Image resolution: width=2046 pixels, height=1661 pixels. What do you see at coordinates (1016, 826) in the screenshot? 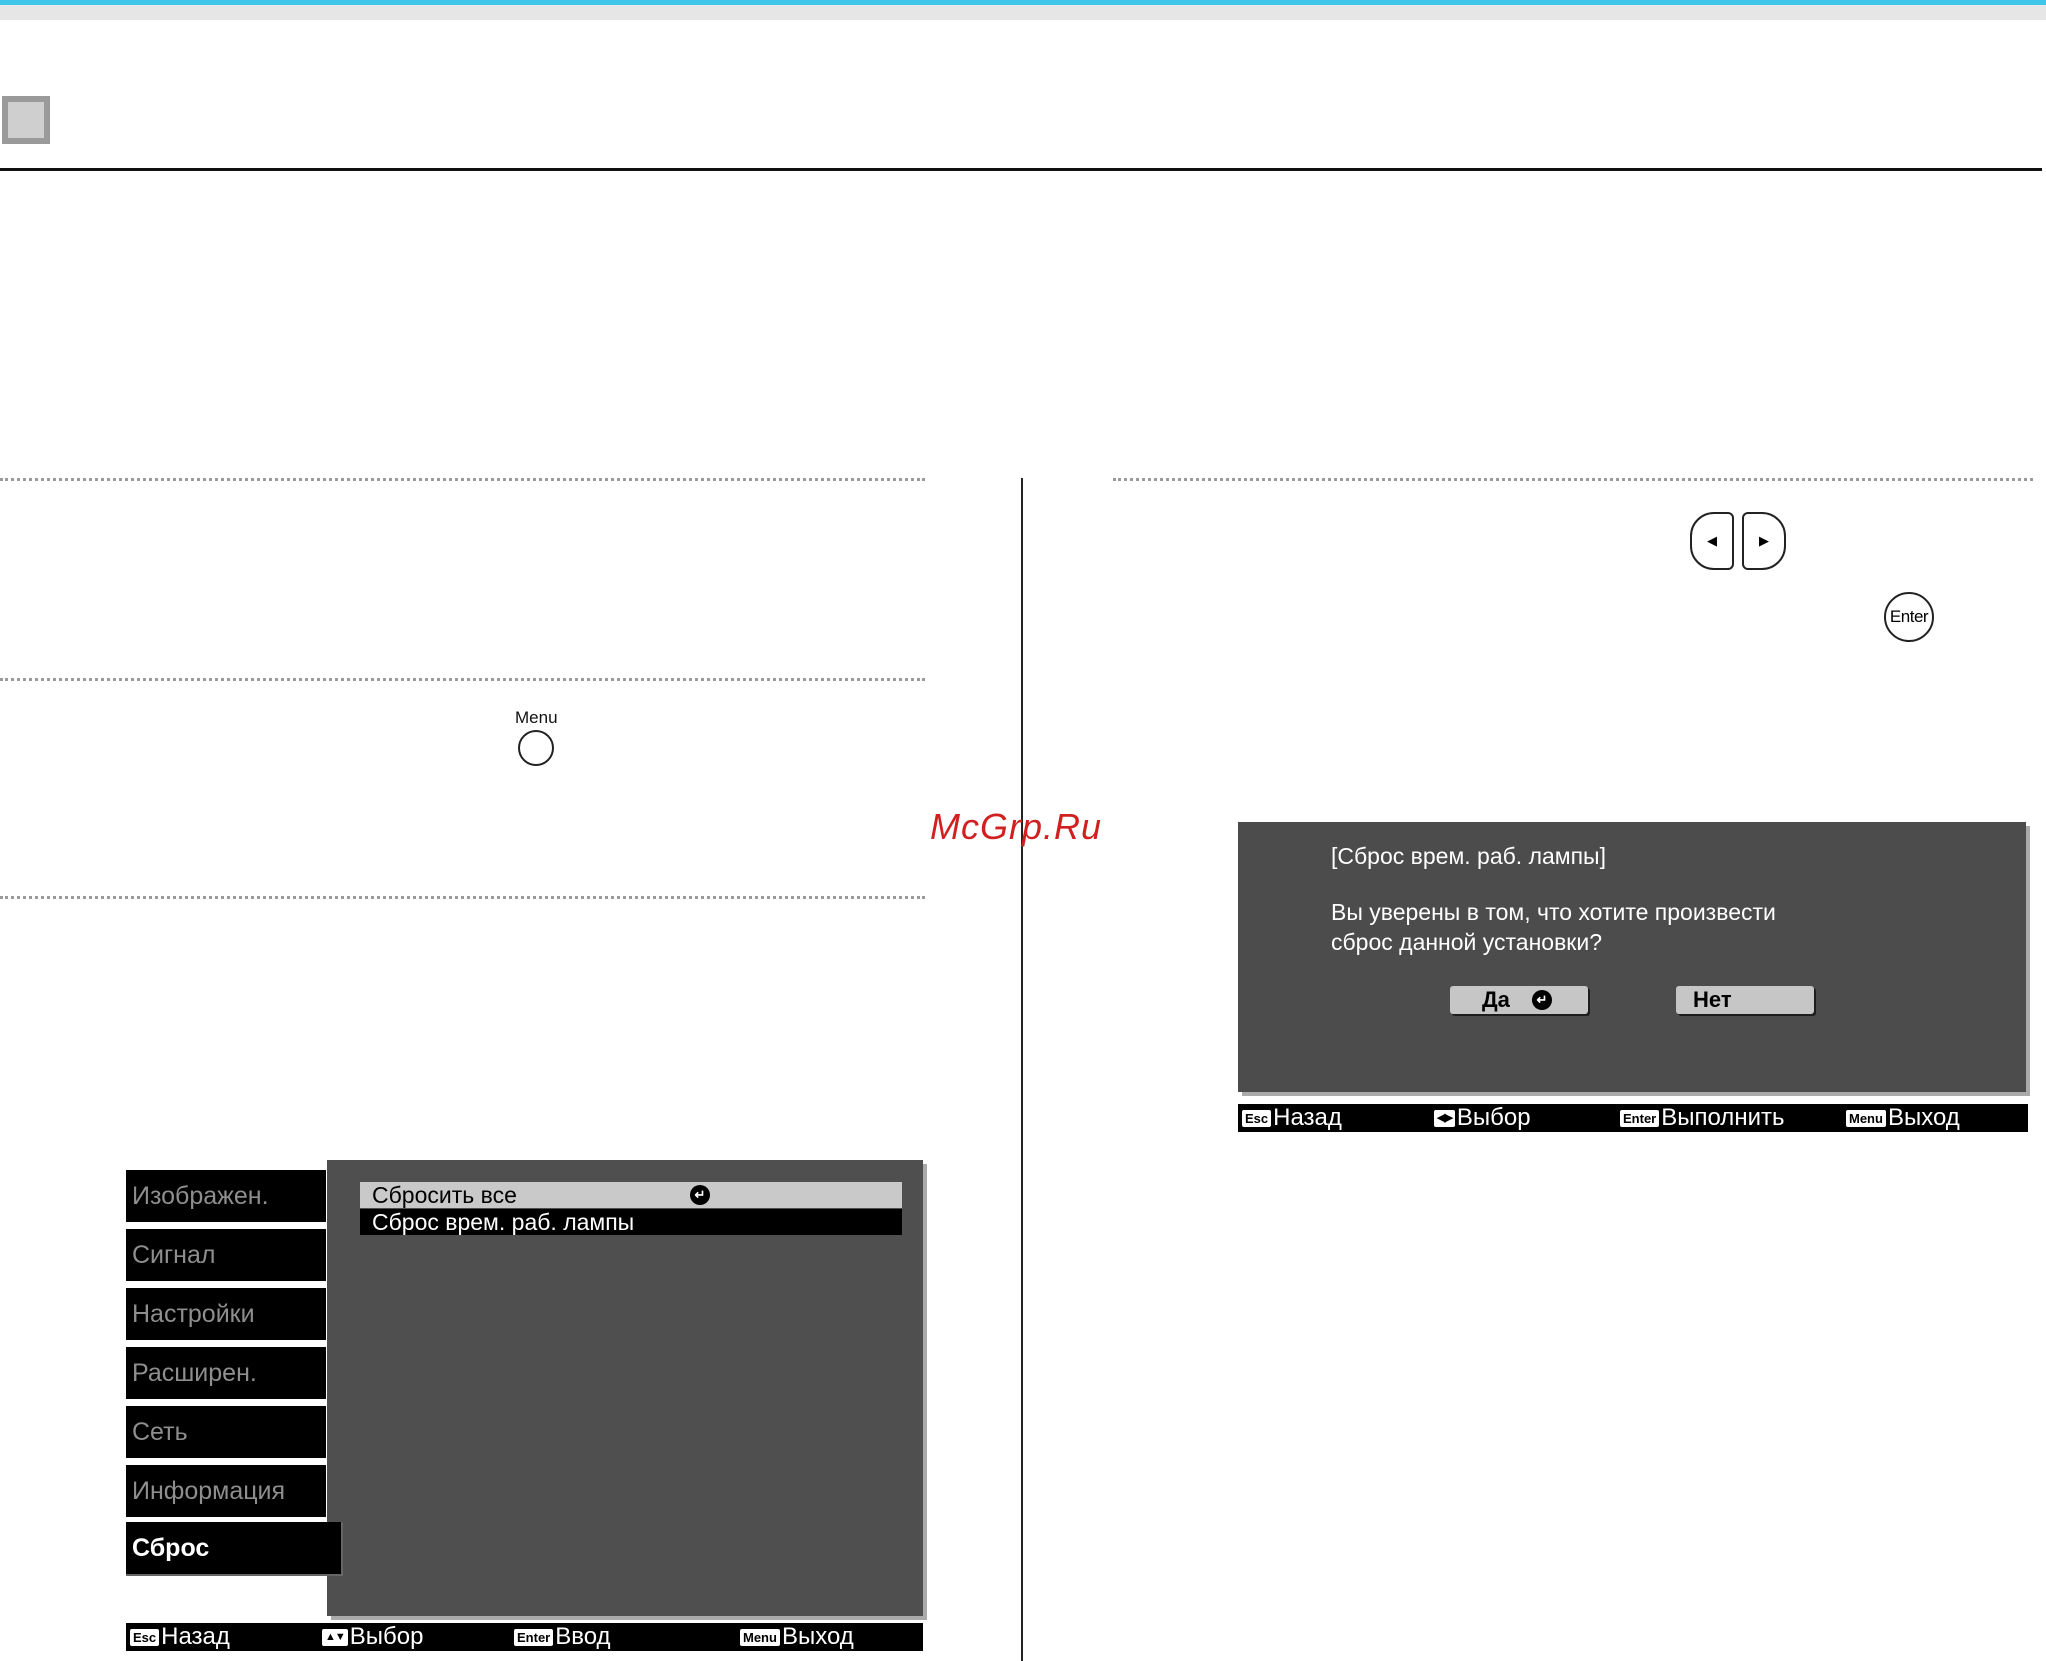
I see `watermark: McGrp.Ru` at bounding box center [1016, 826].